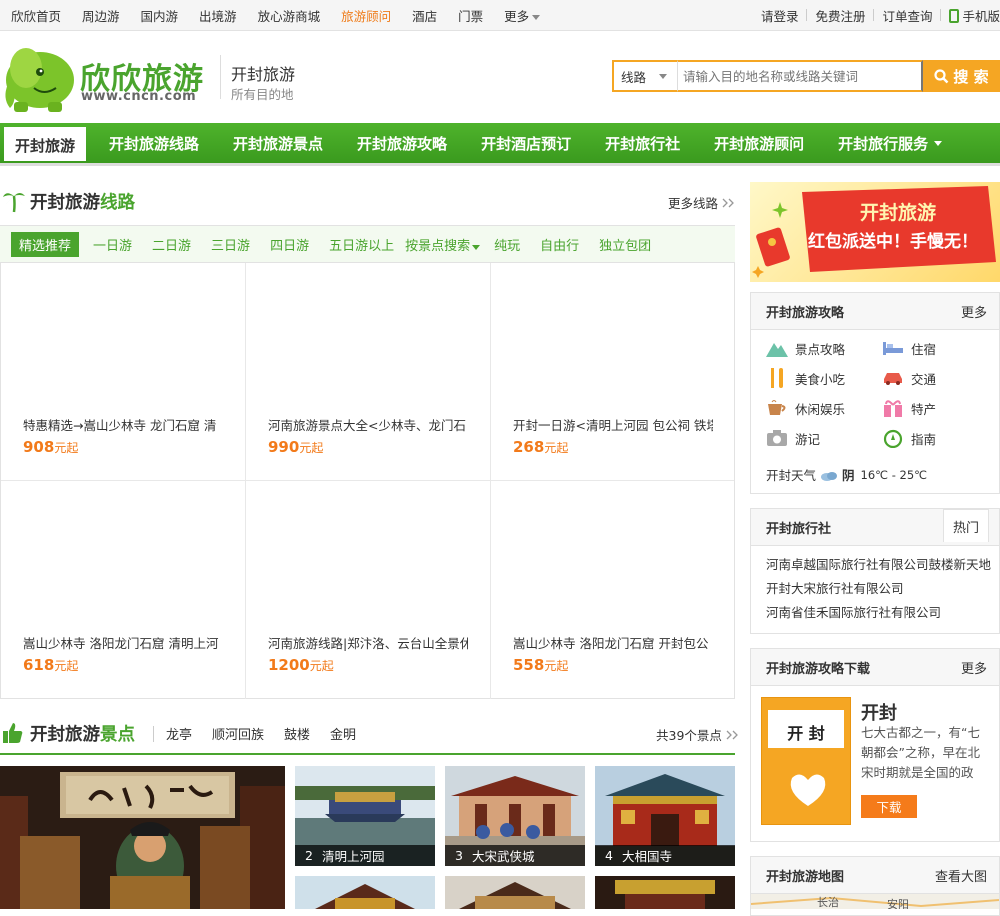  What do you see at coordinates (875, 232) in the screenshot?
I see `red-packet-banner: 开封旅游 红包派送中！手慢无！` at bounding box center [875, 232].